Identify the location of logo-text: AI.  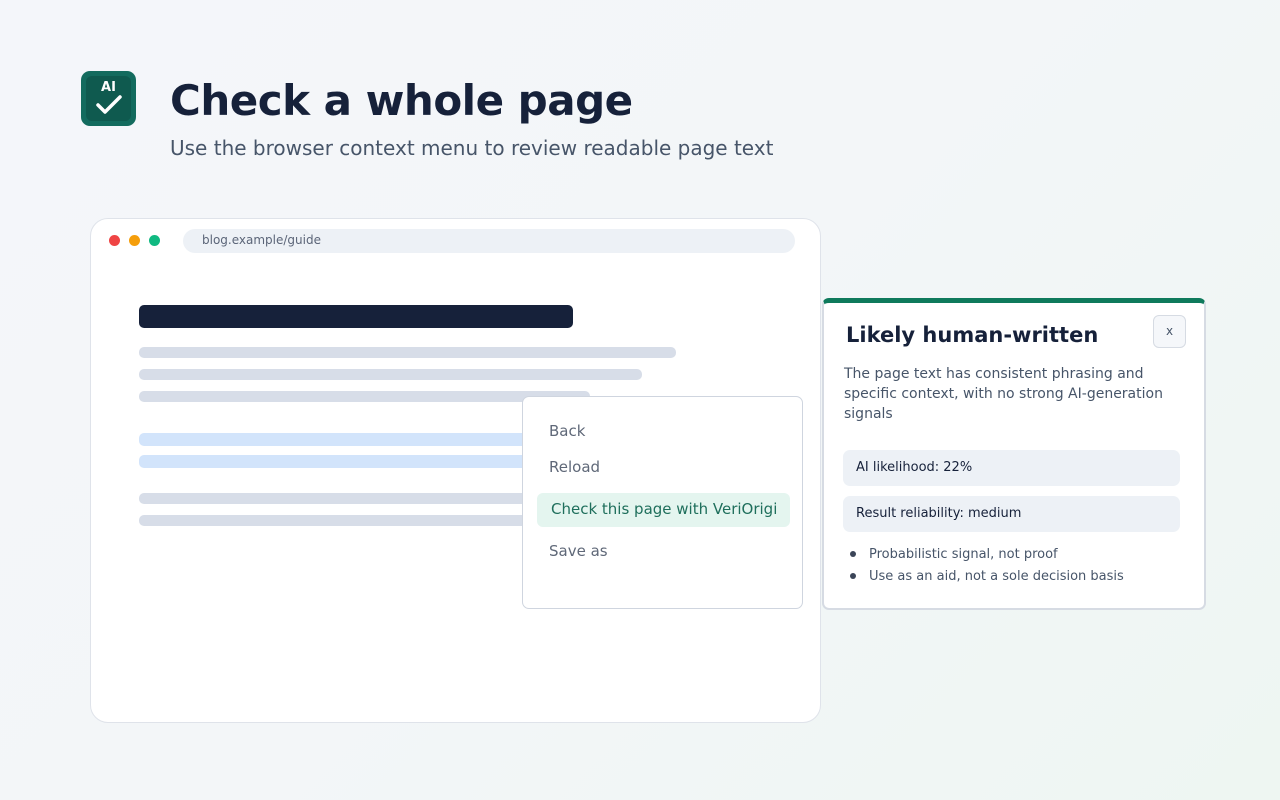
(108, 87).